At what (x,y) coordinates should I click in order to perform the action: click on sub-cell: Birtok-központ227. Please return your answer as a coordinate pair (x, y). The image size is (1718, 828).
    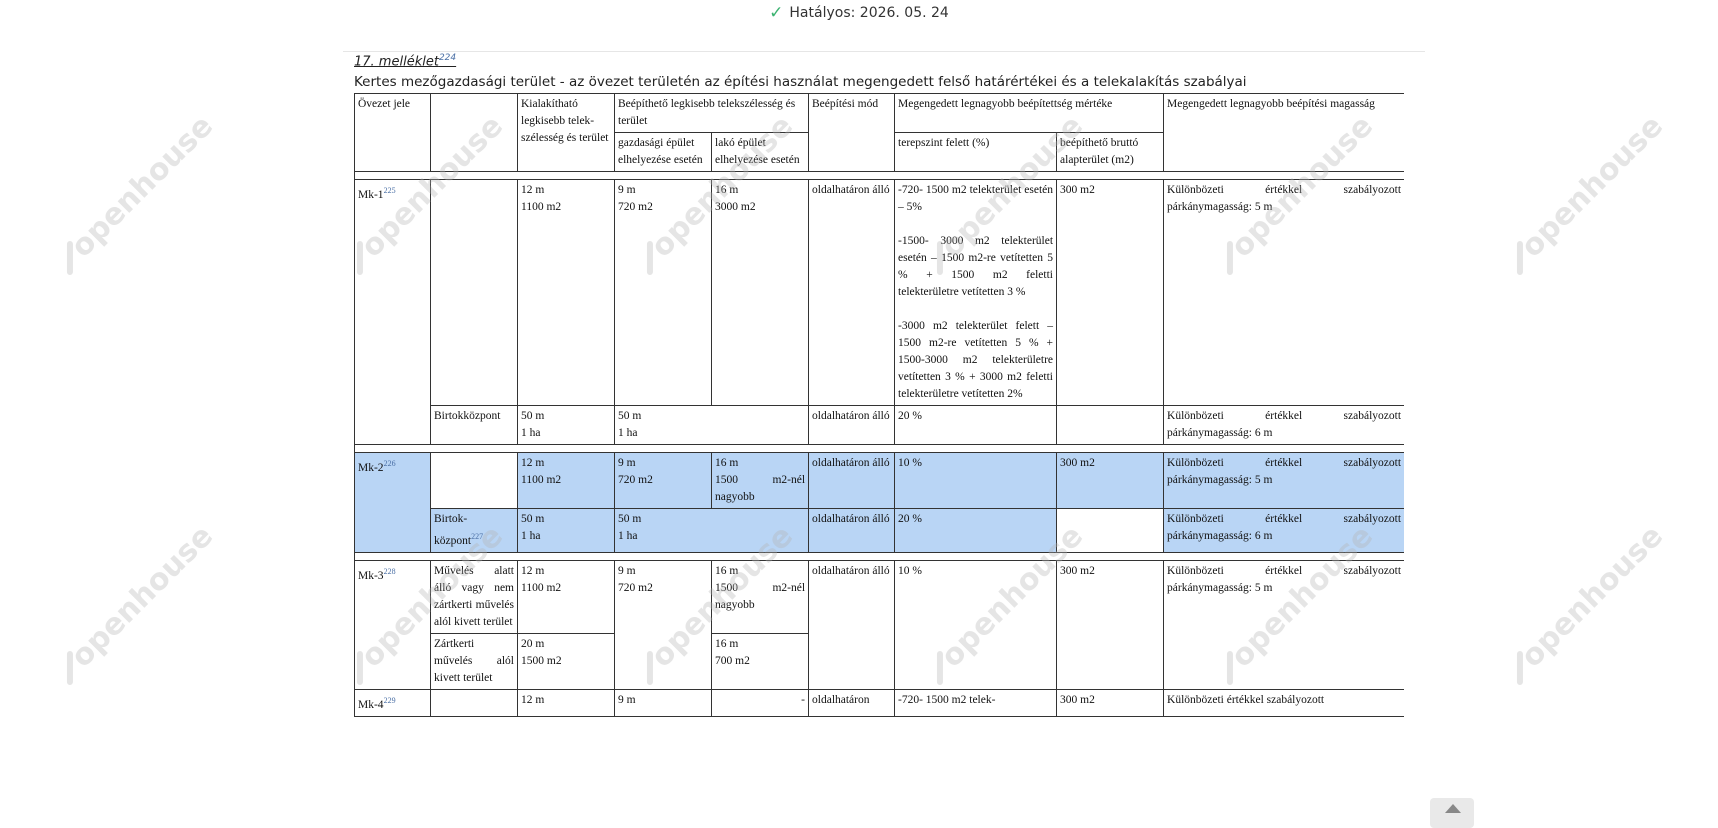
    Looking at the image, I should click on (474, 530).